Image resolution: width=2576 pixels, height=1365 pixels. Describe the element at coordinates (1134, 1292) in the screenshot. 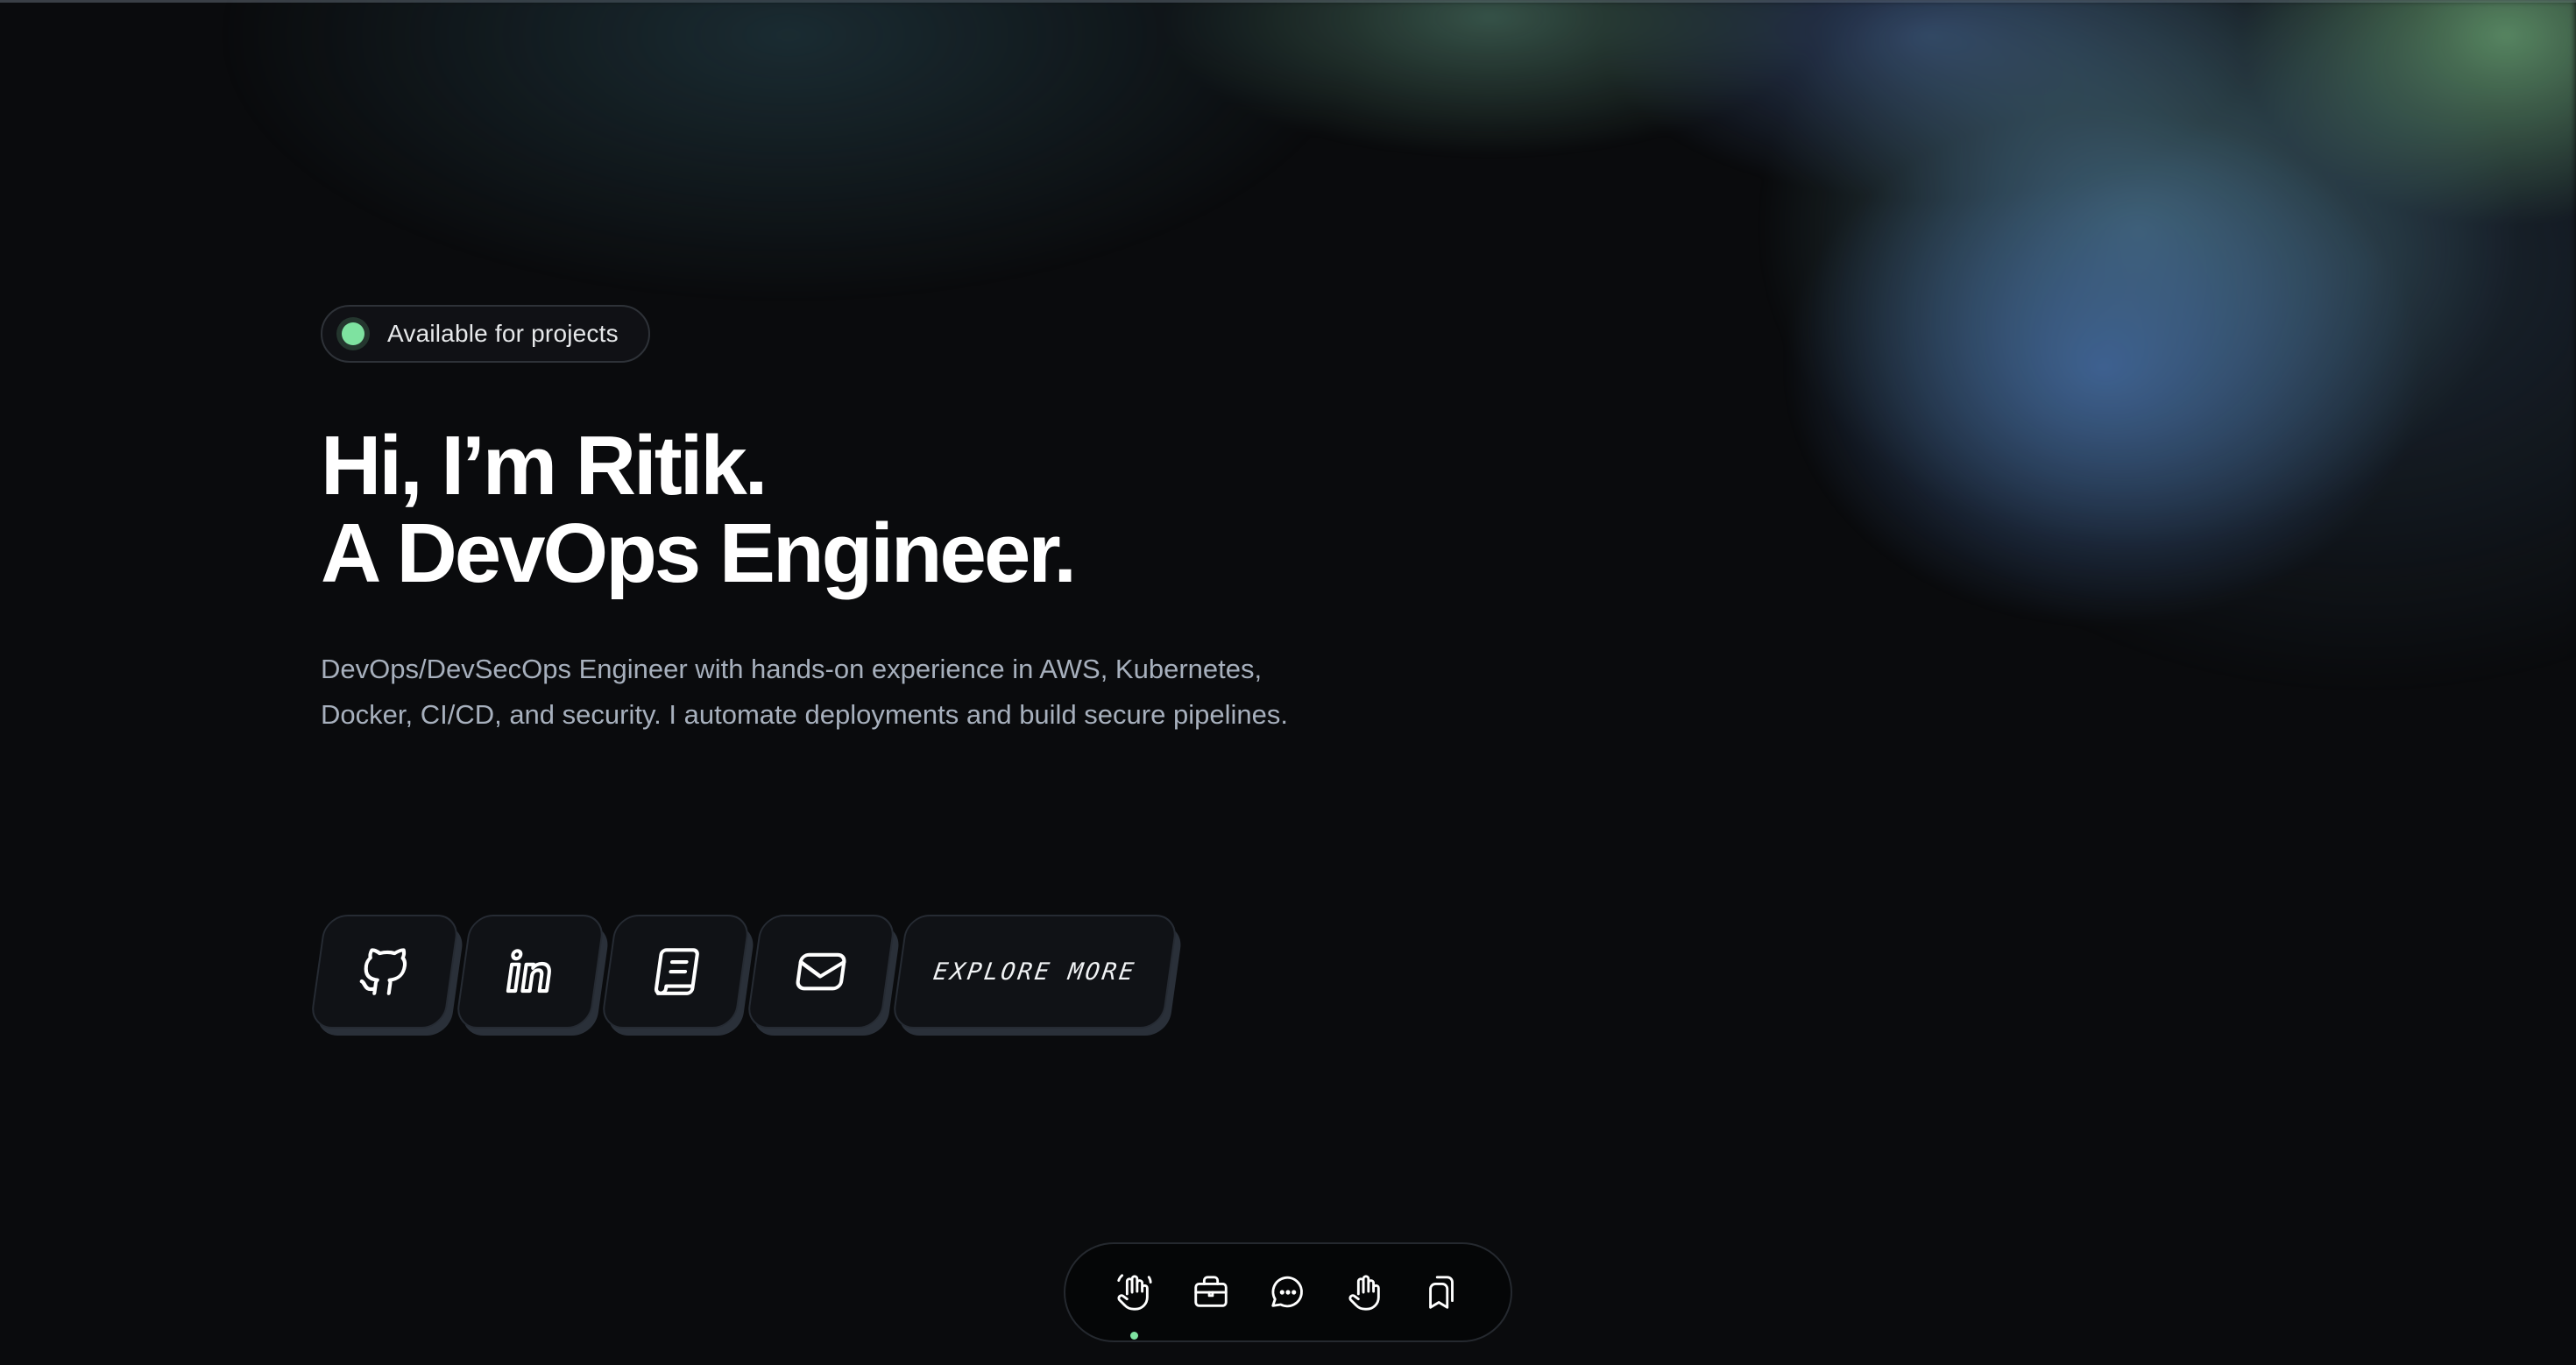

I see `wave-hand-icon` at that location.